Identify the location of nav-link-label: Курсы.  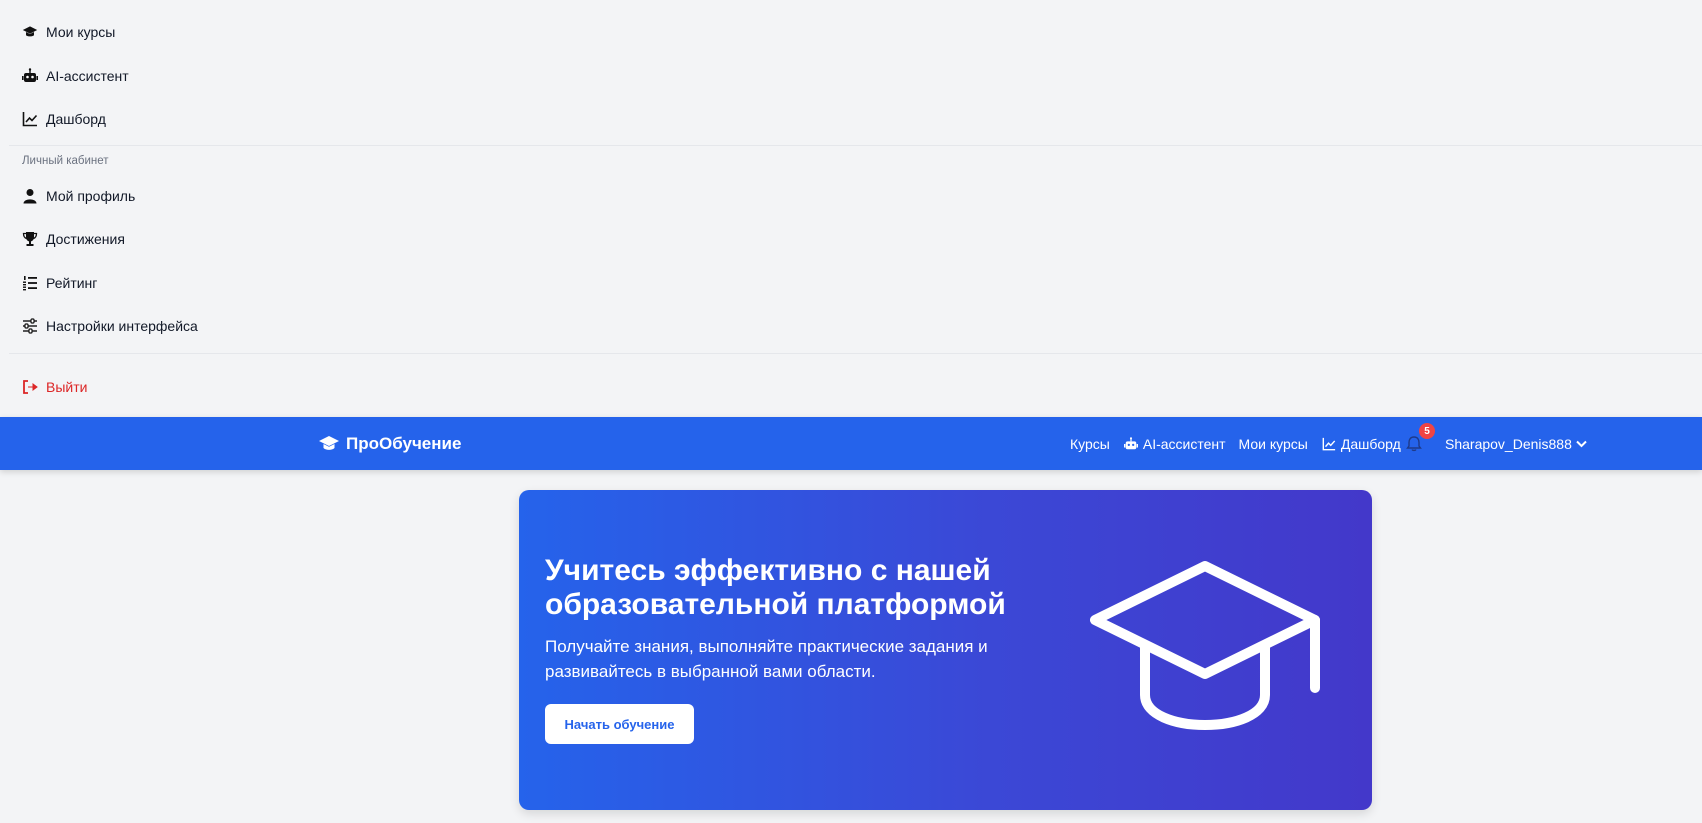
(1090, 443).